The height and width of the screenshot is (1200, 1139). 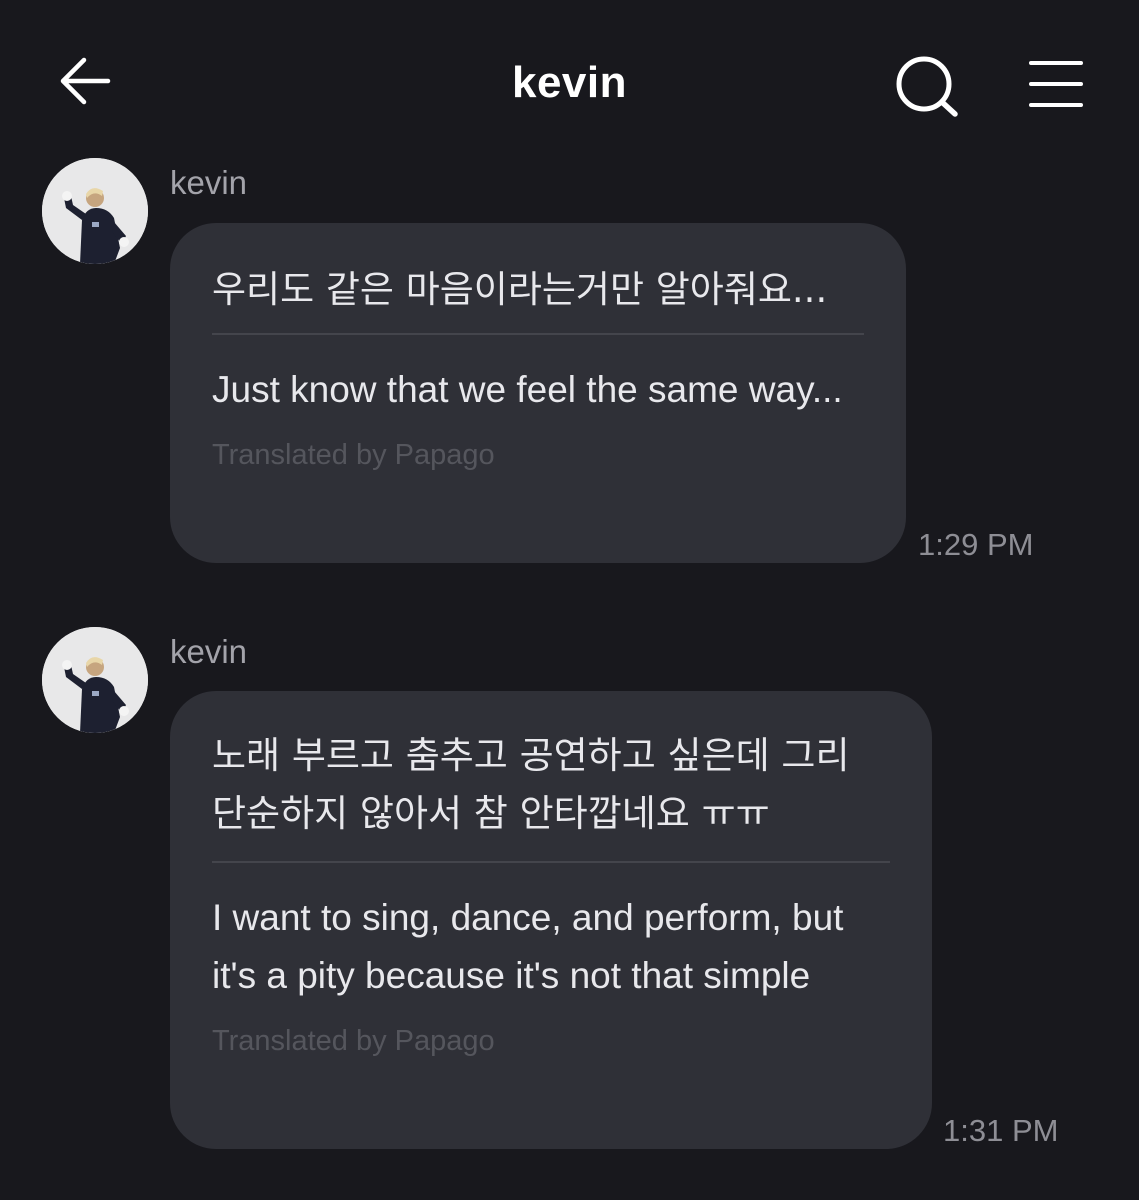 What do you see at coordinates (1001, 1130) in the screenshot?
I see `timestamp: 1:31 PM` at bounding box center [1001, 1130].